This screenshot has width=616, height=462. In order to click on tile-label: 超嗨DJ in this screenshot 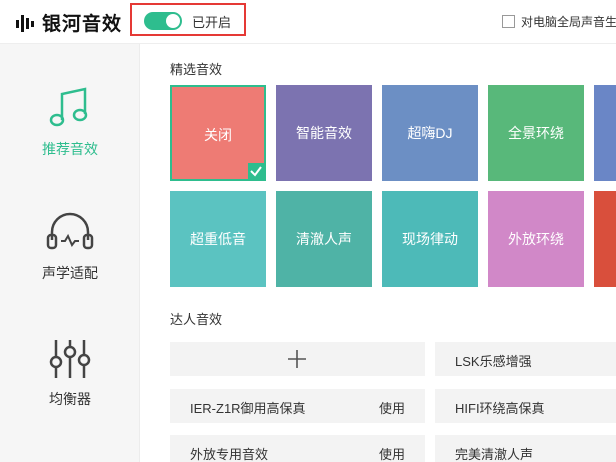, I will do `click(430, 133)`.